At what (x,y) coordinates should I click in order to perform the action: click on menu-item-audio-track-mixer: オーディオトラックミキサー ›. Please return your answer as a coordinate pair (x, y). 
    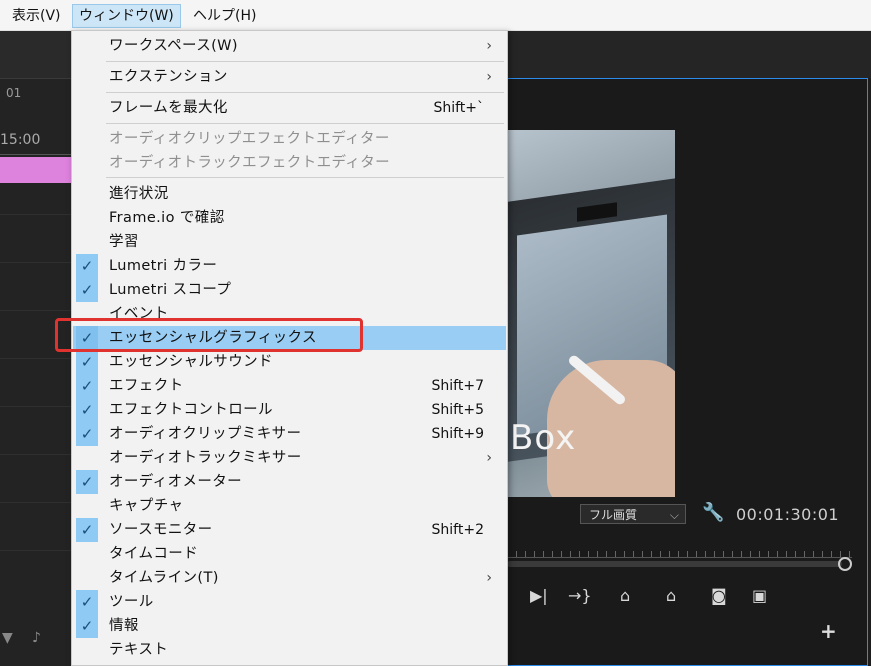
    Looking at the image, I should click on (289, 458).